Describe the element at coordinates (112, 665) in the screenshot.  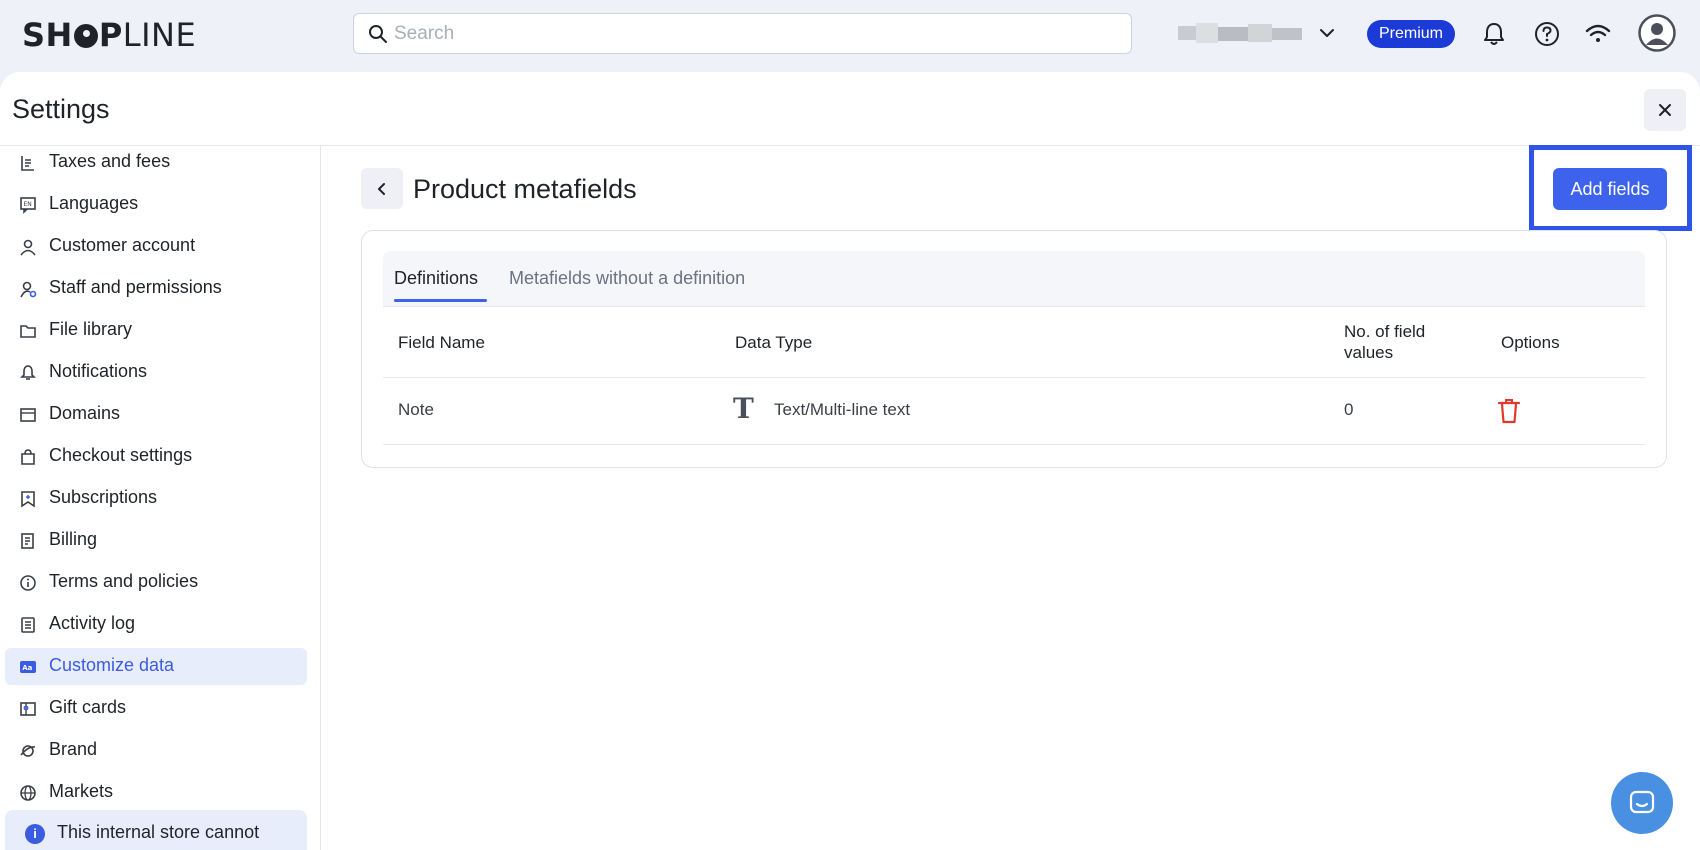
I see `sidebar-item-label: Customize data` at that location.